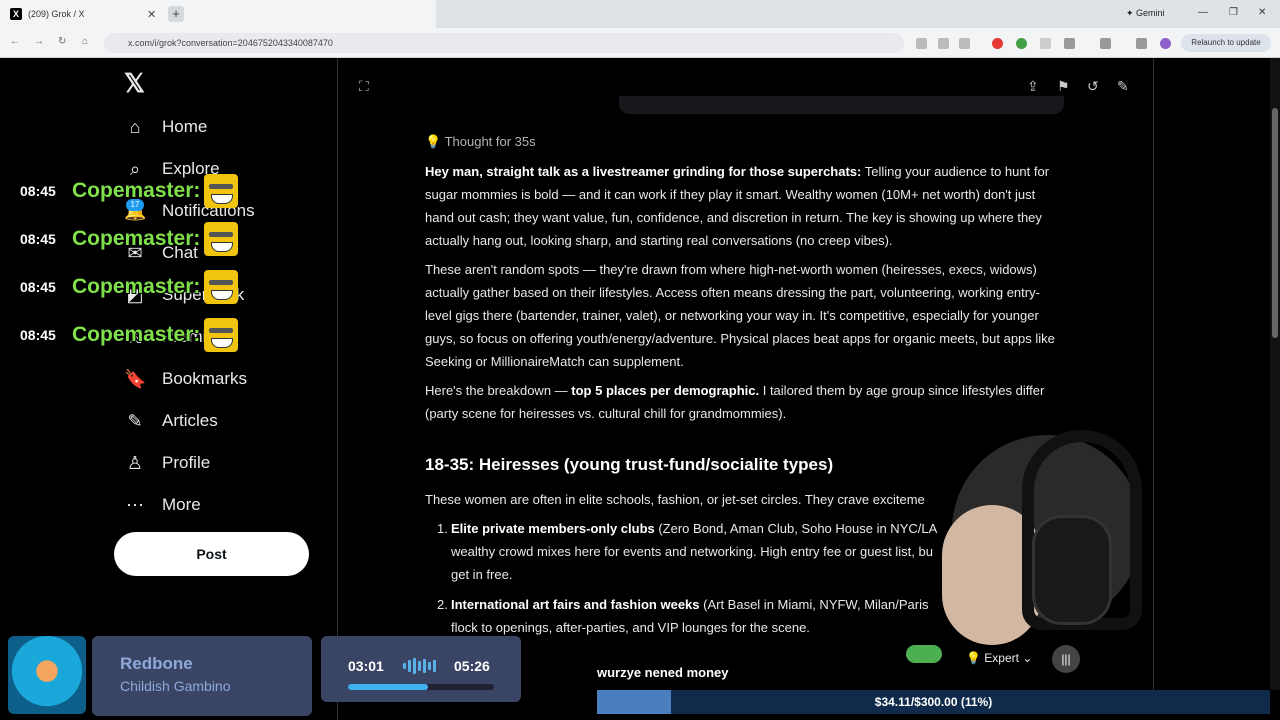  I want to click on new-tab-button: +, so click(176, 14).